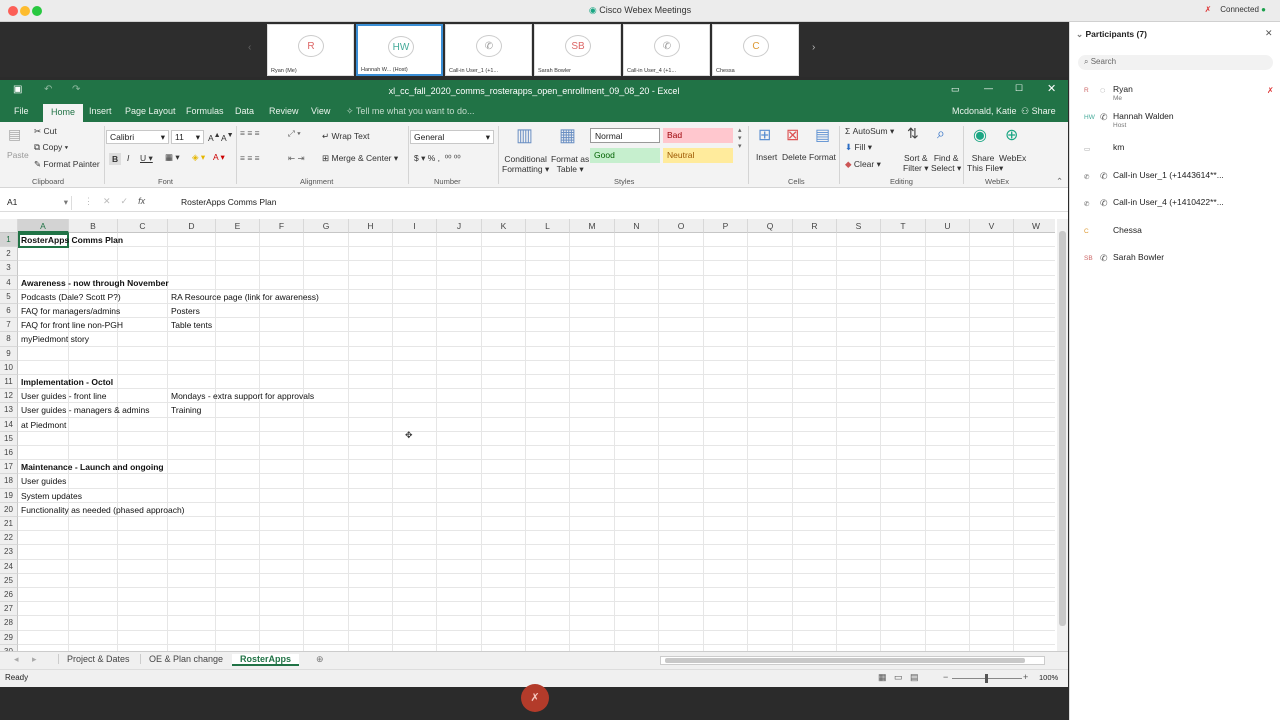 Image resolution: width=1280 pixels, height=720 pixels. What do you see at coordinates (992, 226) in the screenshot?
I see `column-header: V` at bounding box center [992, 226].